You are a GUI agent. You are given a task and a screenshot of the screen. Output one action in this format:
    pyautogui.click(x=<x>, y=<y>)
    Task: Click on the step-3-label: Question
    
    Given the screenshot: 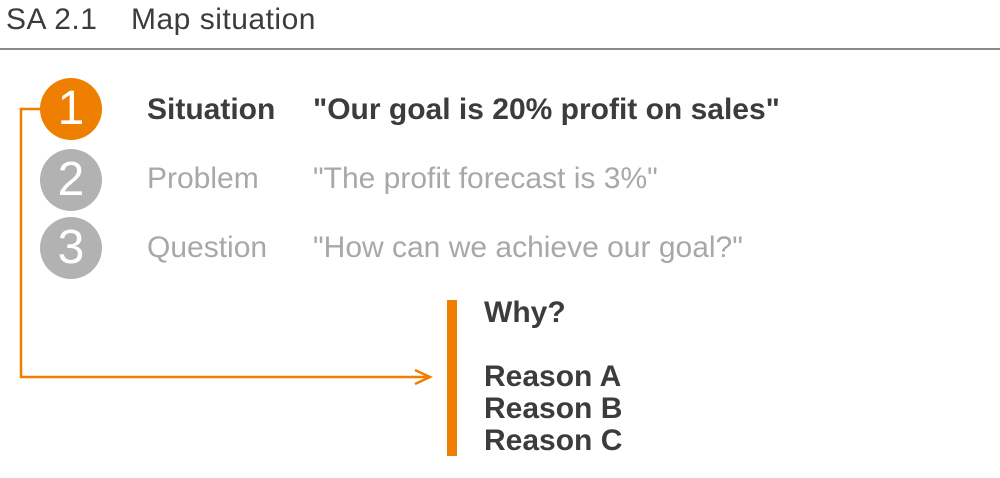 What is the action you would take?
    pyautogui.click(x=207, y=247)
    